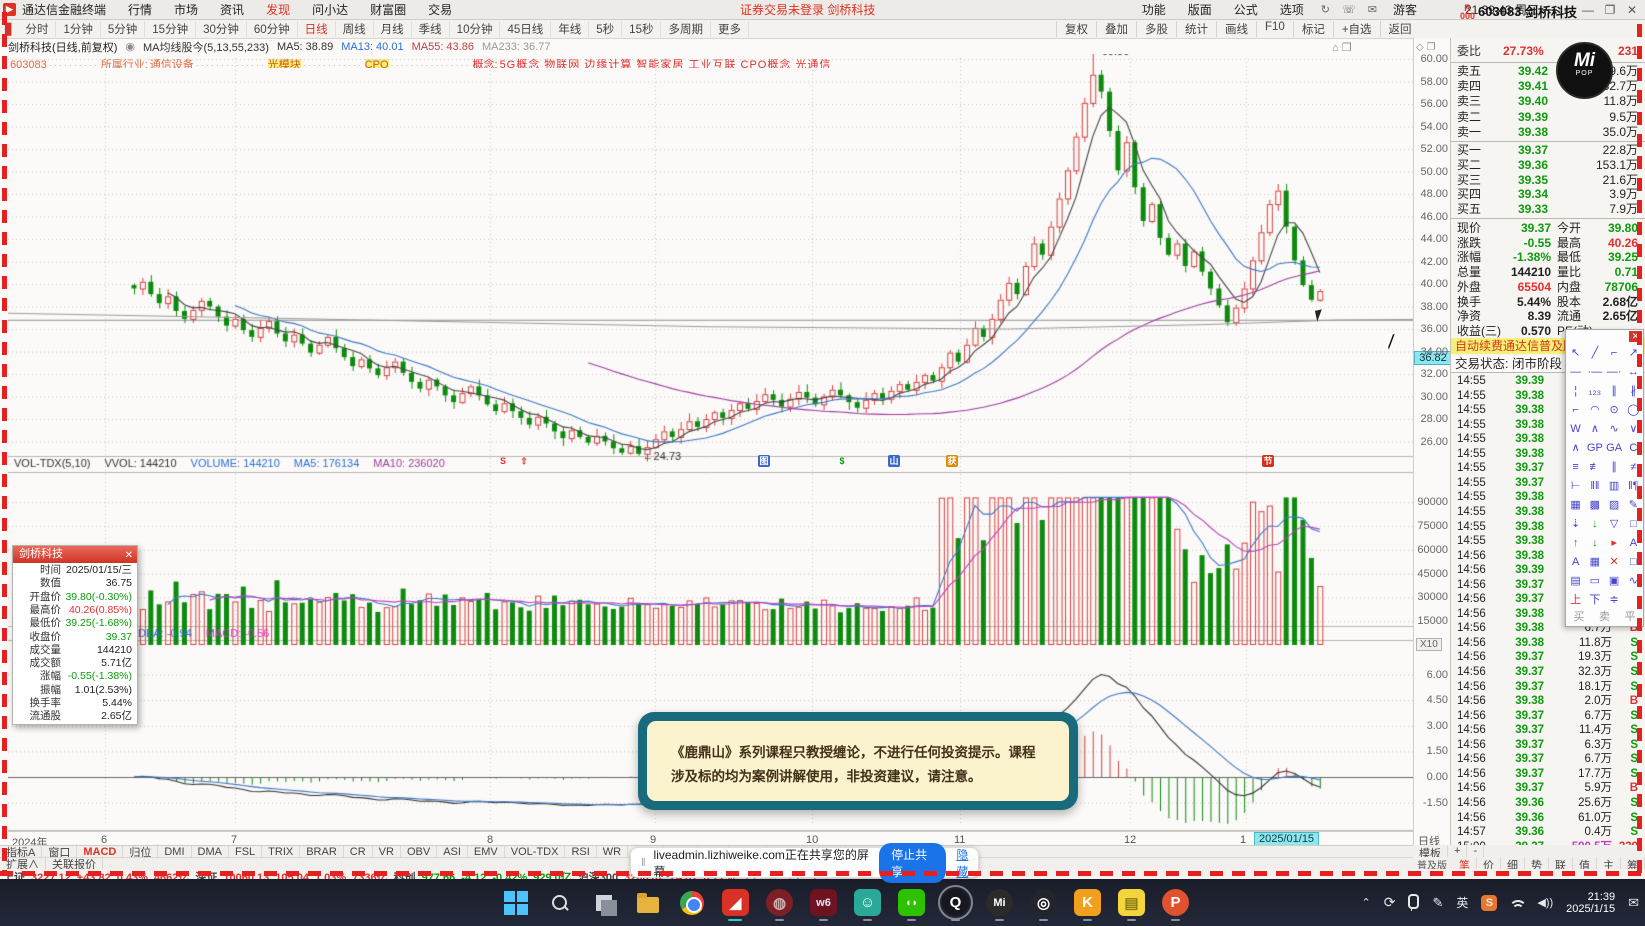 This screenshot has width=1645, height=926. Describe the element at coordinates (1335, 48) in the screenshot. I see `home-icon: ⌂` at that location.